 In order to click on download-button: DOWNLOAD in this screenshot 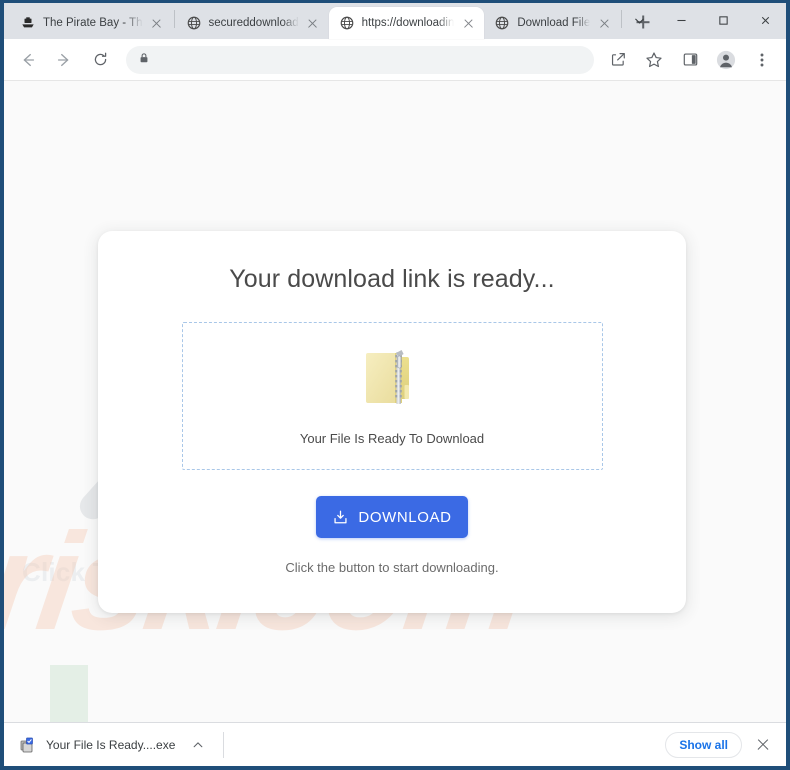, I will do `click(392, 517)`.